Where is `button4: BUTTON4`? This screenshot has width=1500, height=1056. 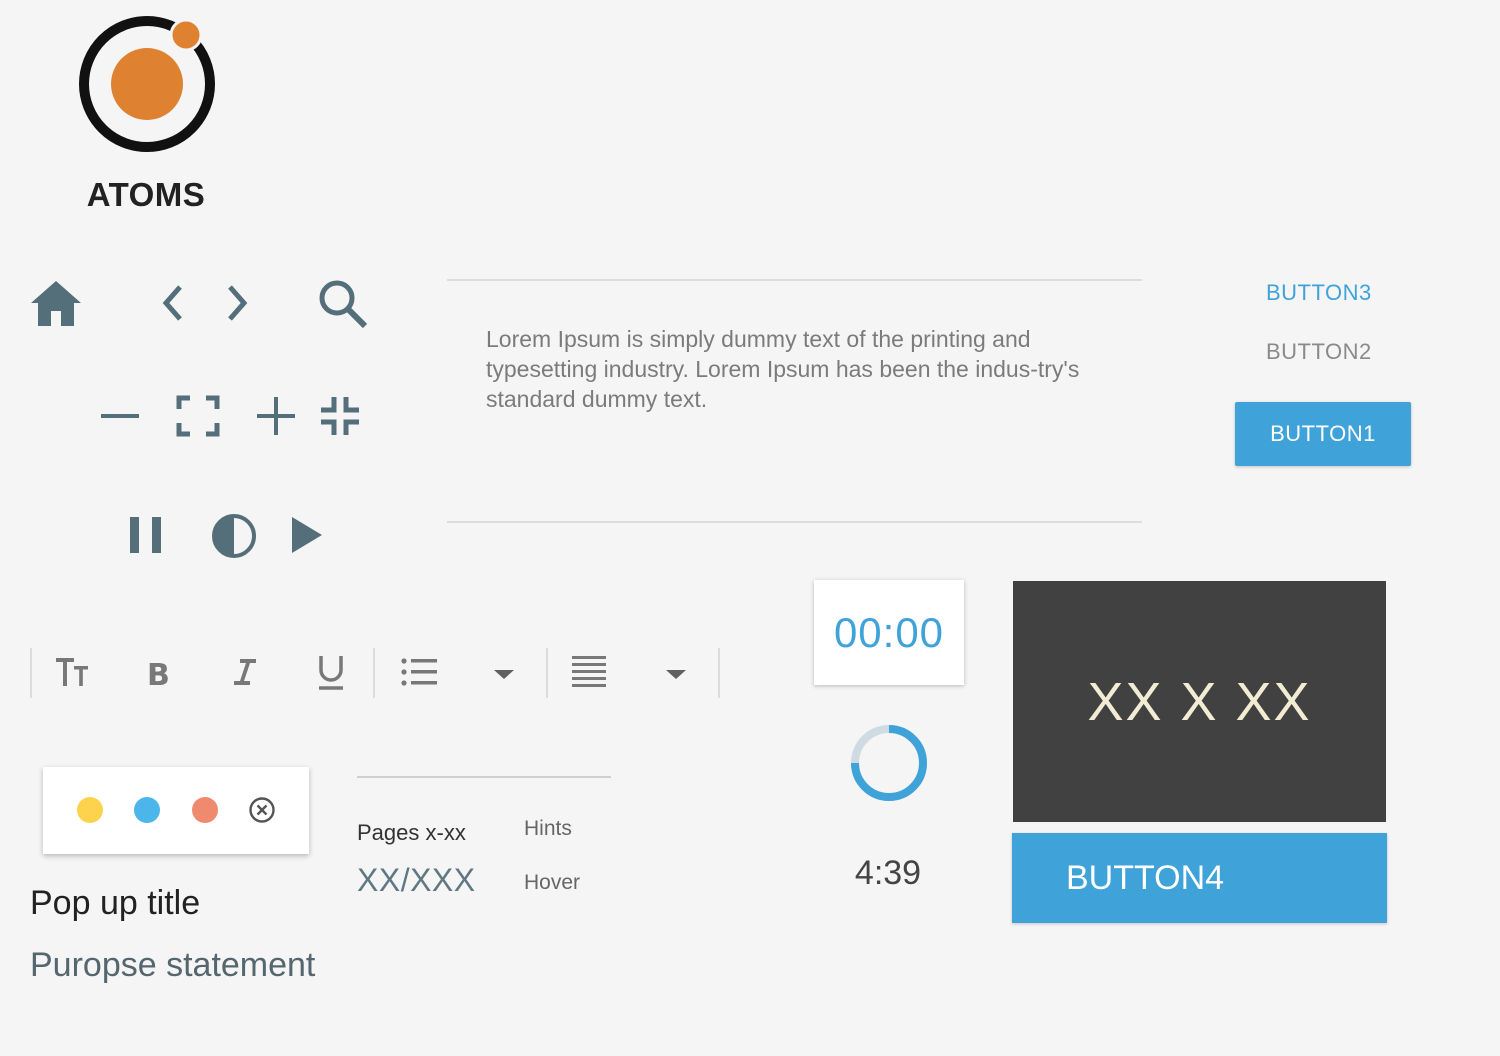
button4: BUTTON4 is located at coordinates (1199, 878).